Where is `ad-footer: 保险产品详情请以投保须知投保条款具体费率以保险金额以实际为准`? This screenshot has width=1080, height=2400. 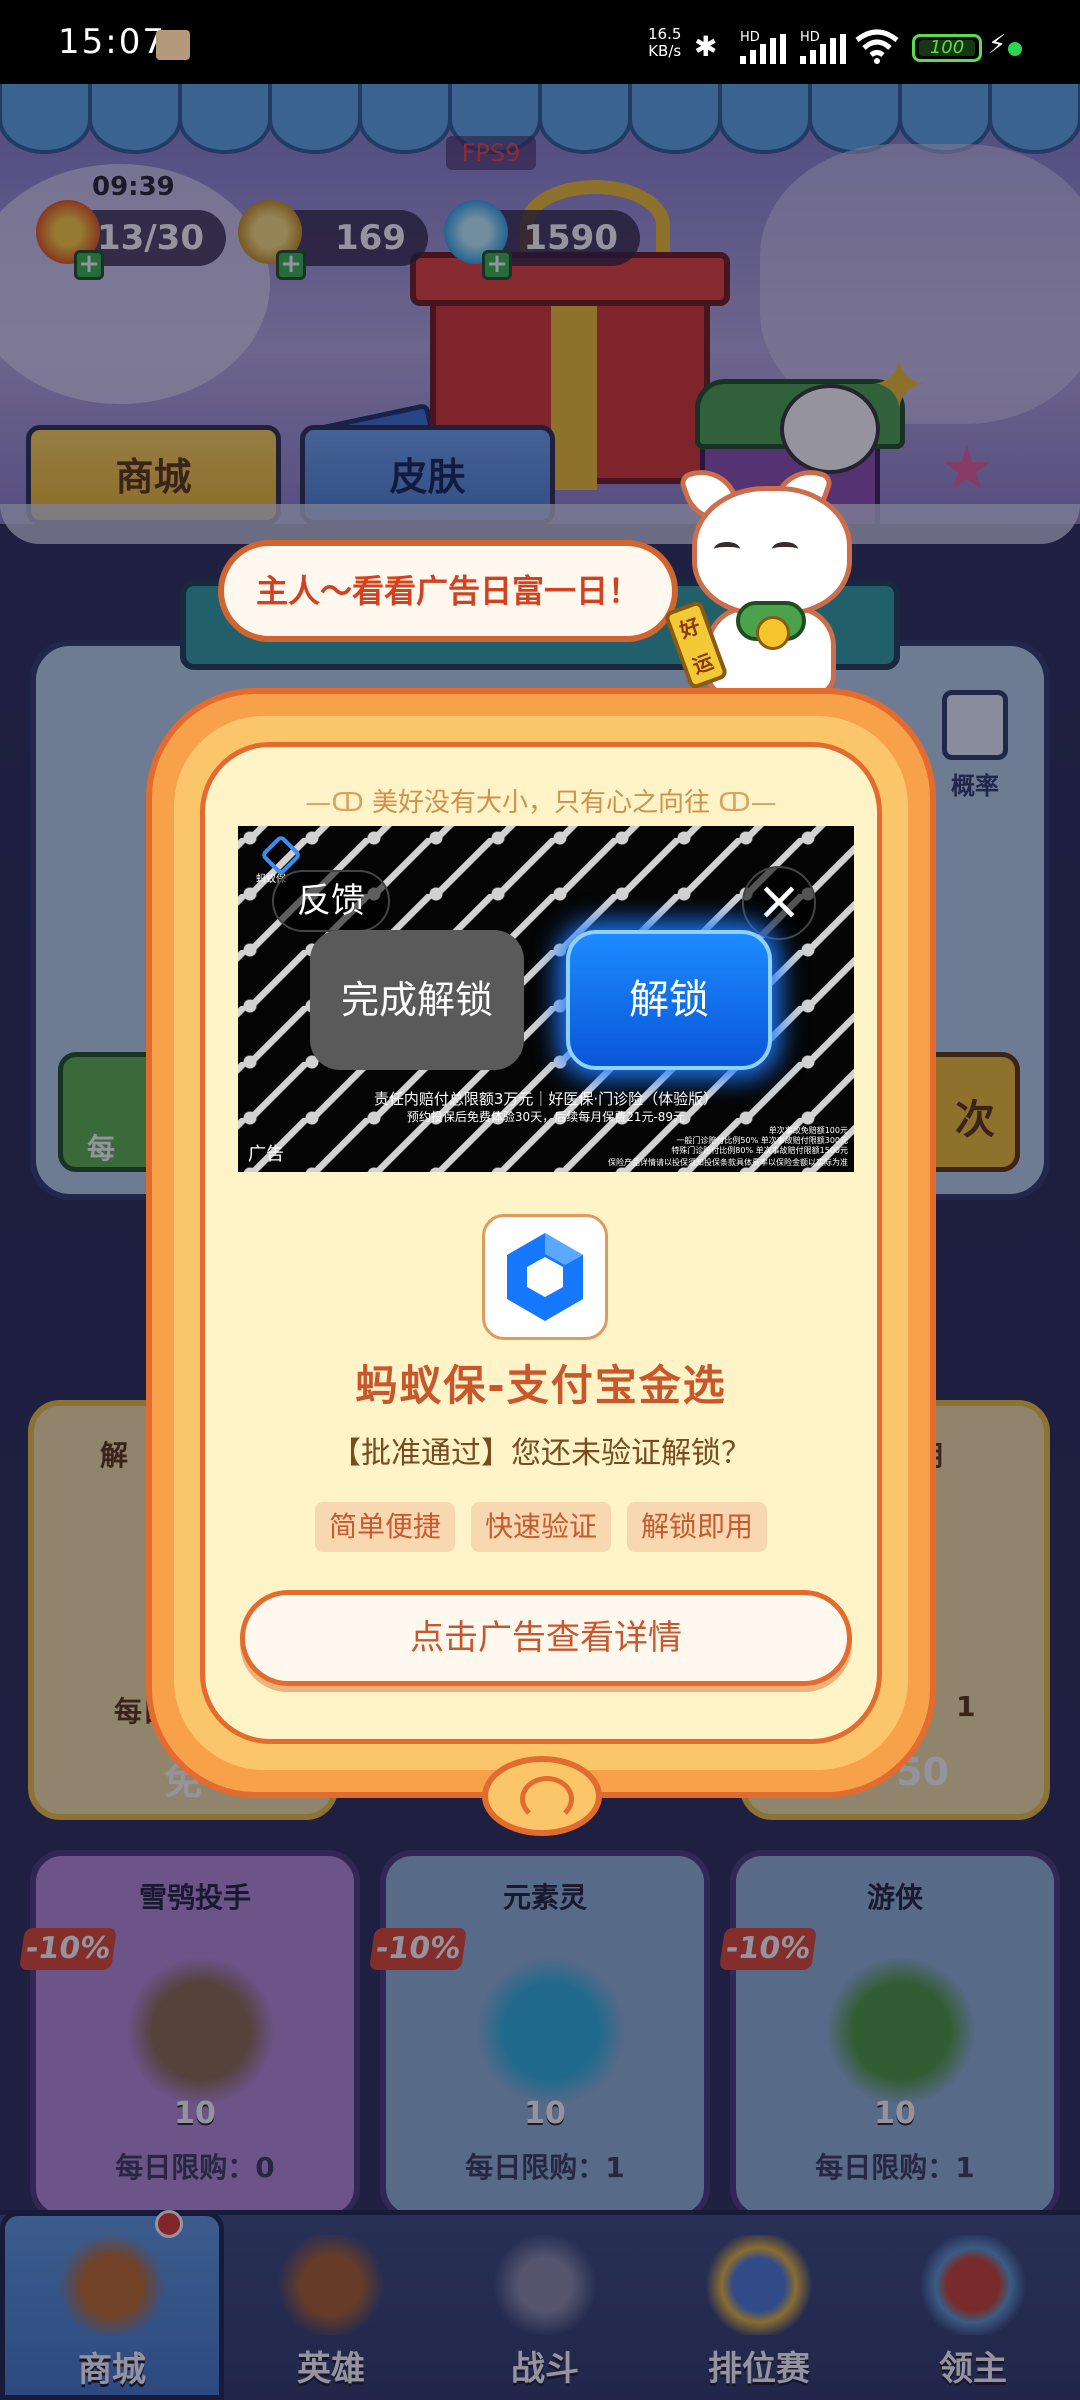 ad-footer: 保险产品详情请以投保须知投保条款具体费率以保险金额以实际为准 is located at coordinates (728, 1162).